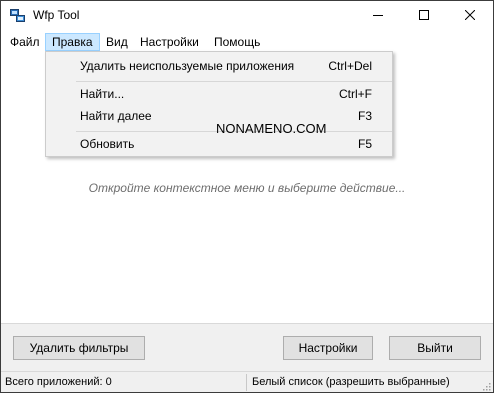 This screenshot has width=494, height=393. I want to click on maximize-button, so click(424, 16).